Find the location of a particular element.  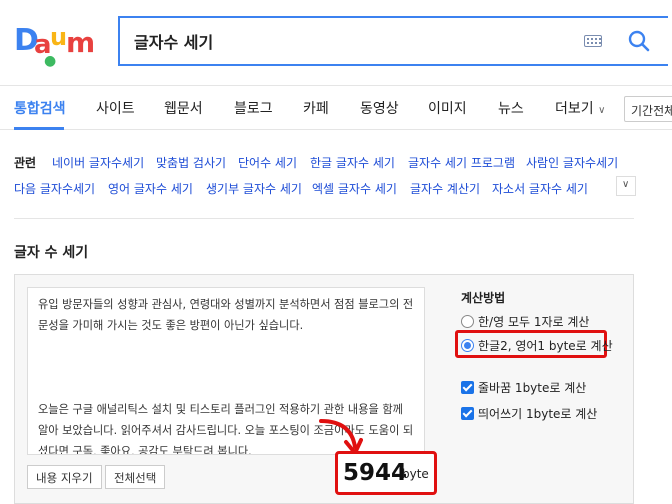

clear-content-button: 내용 지우기 is located at coordinates (64, 477).